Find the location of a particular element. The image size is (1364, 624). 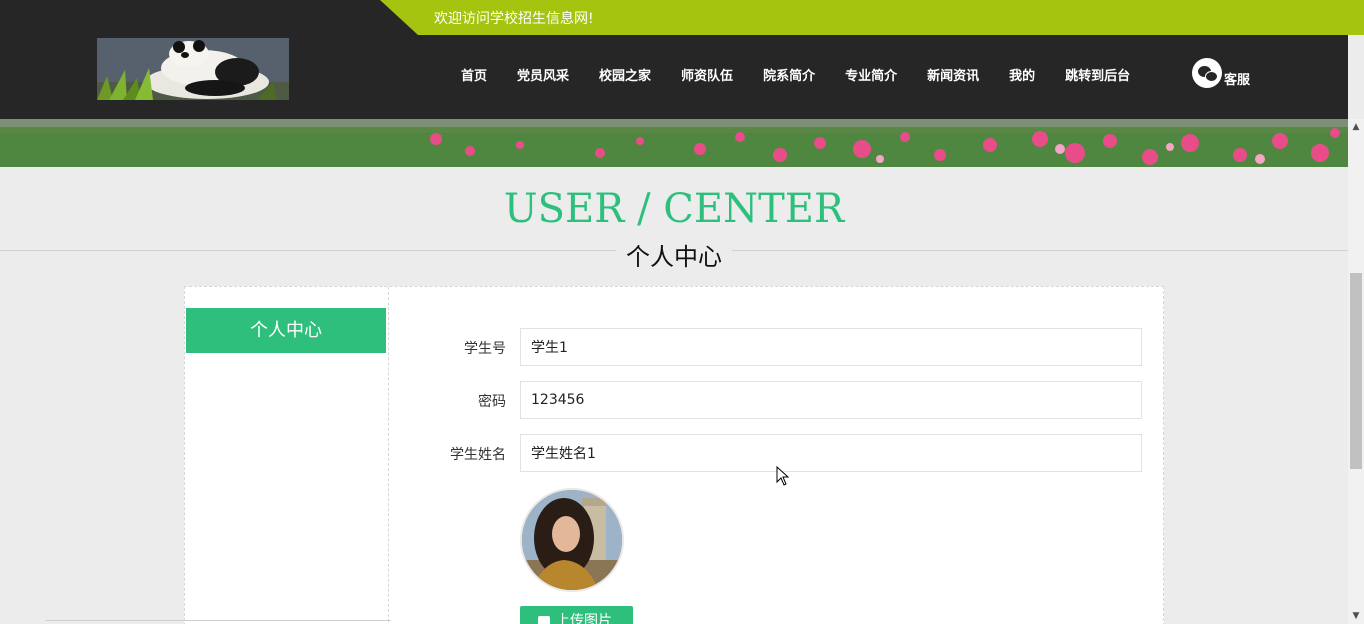

form-row-student-no: 学生号 is located at coordinates (770, 347).